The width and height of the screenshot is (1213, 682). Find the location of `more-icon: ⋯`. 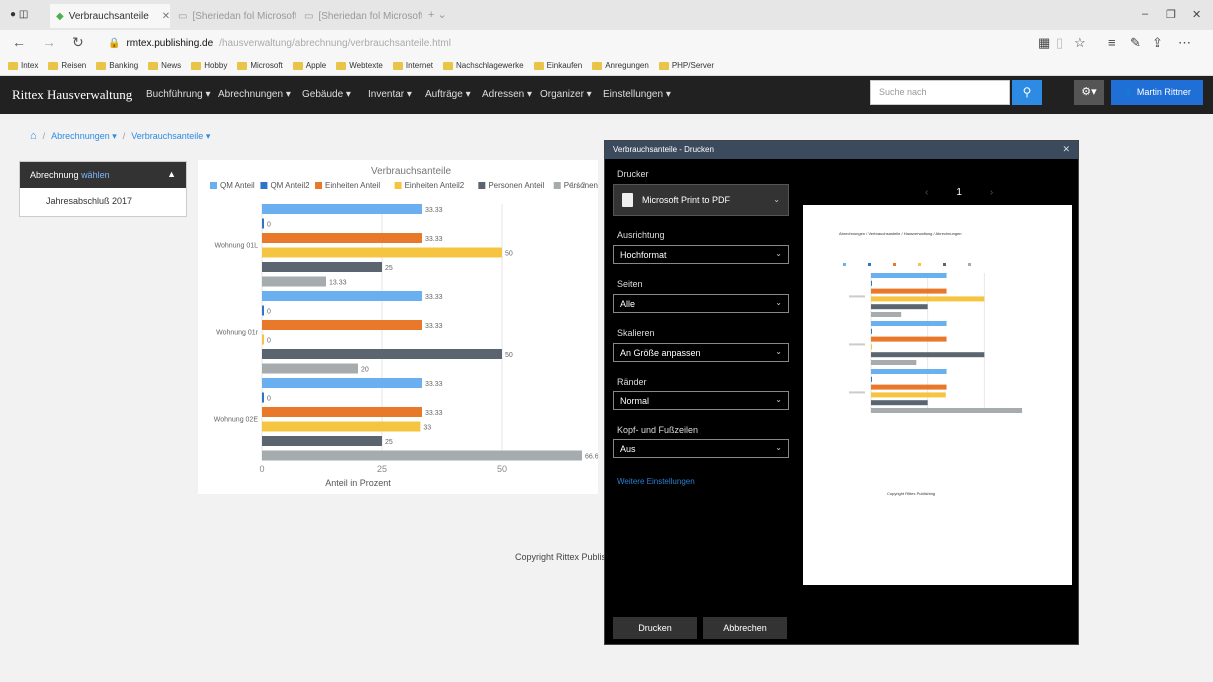

more-icon: ⋯ is located at coordinates (1184, 43).